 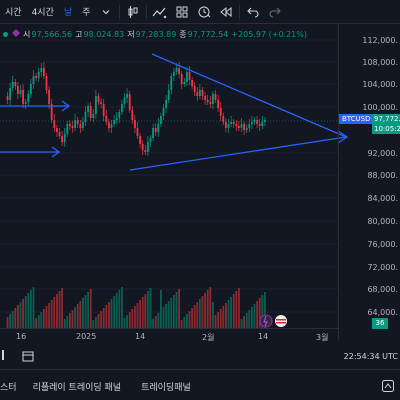 I want to click on eye-icon, so click(x=16, y=34).